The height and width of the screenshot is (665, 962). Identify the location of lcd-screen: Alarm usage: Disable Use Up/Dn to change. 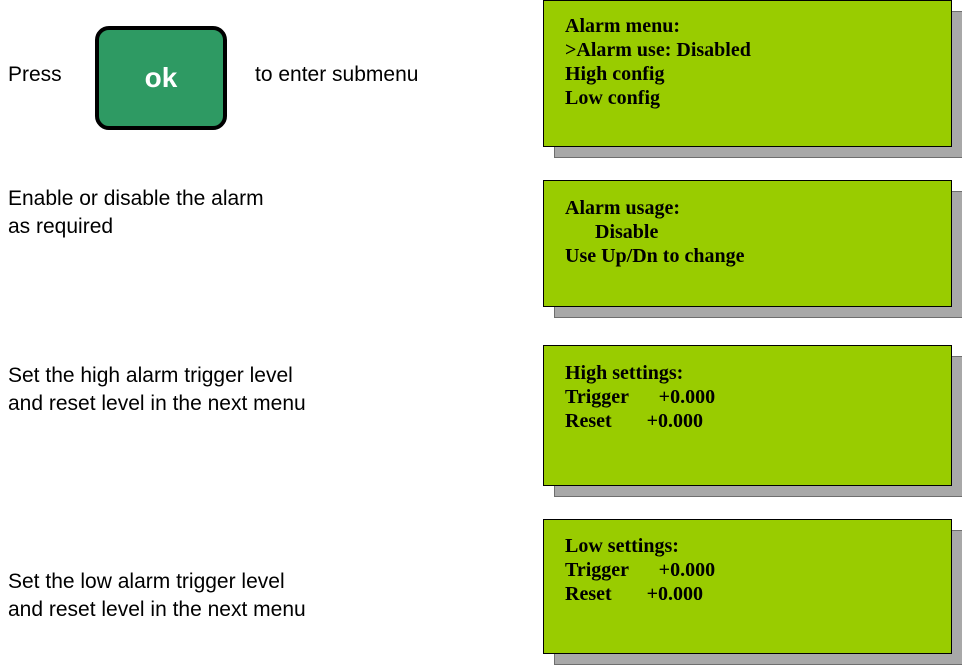
(747, 243).